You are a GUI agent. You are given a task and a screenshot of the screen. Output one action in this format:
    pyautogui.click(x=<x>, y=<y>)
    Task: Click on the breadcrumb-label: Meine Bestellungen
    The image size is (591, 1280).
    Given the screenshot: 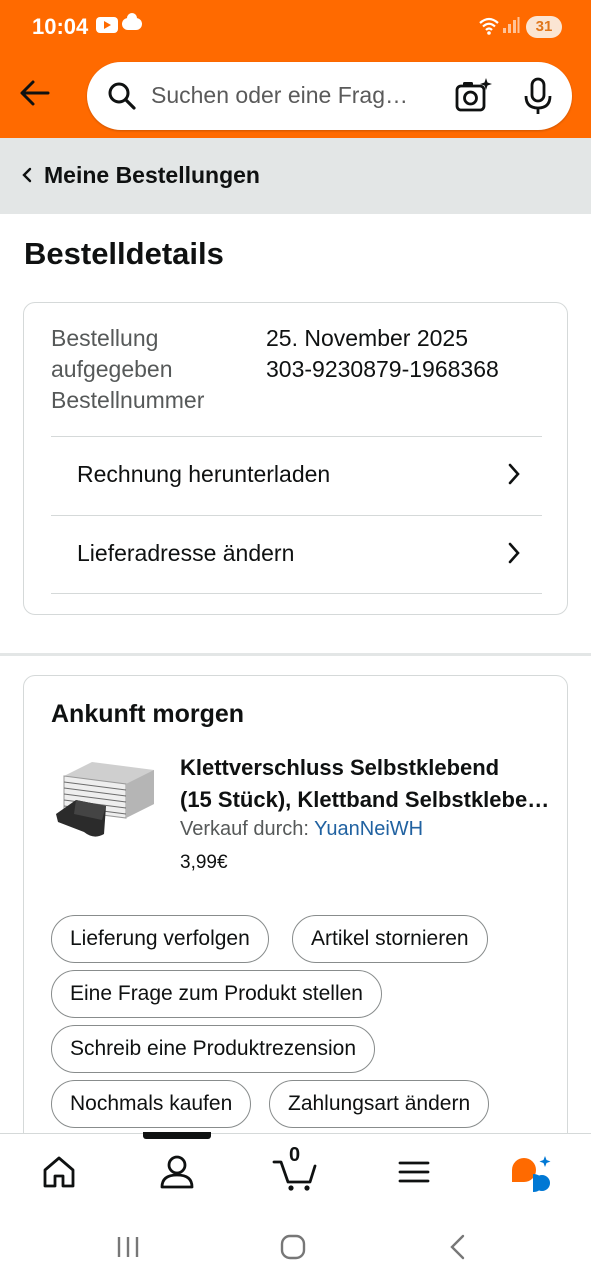 What is the action you would take?
    pyautogui.click(x=152, y=175)
    